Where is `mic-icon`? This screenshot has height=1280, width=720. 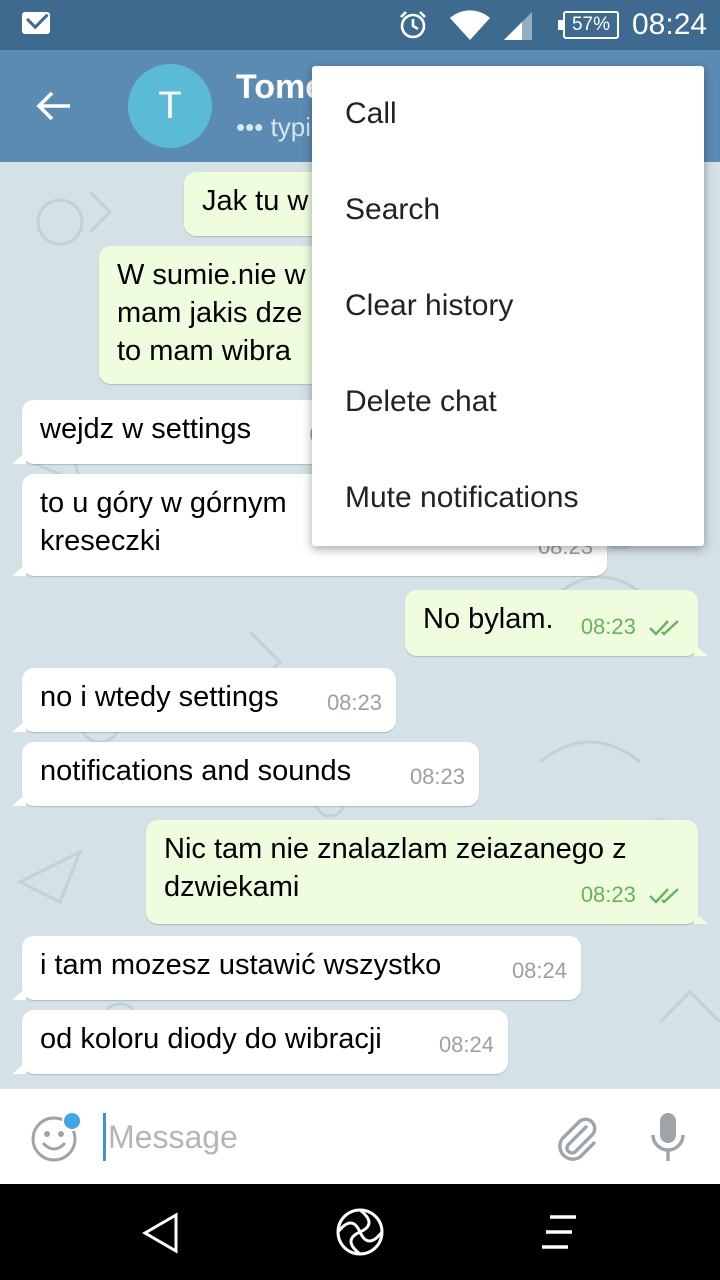
mic-icon is located at coordinates (668, 1137).